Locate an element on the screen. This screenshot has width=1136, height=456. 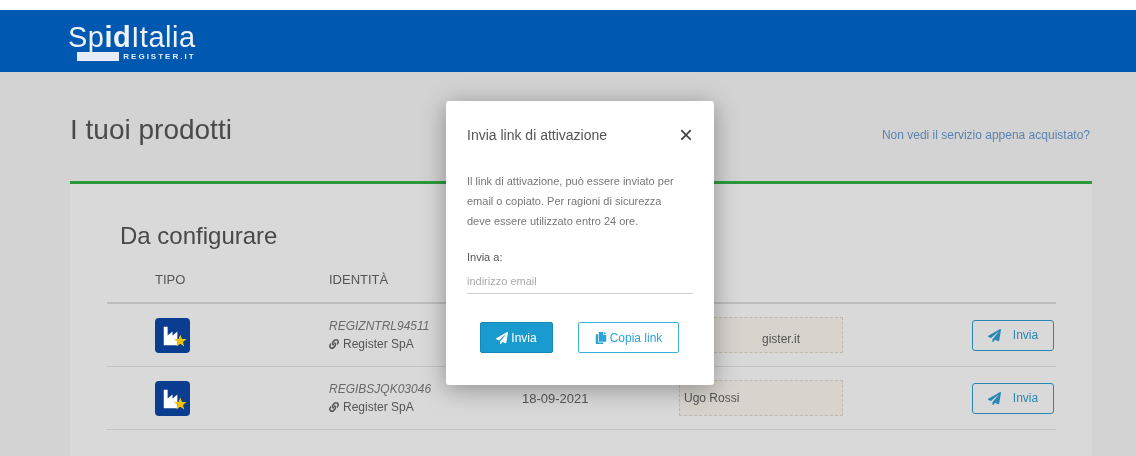
copy-icon is located at coordinates (600, 337).